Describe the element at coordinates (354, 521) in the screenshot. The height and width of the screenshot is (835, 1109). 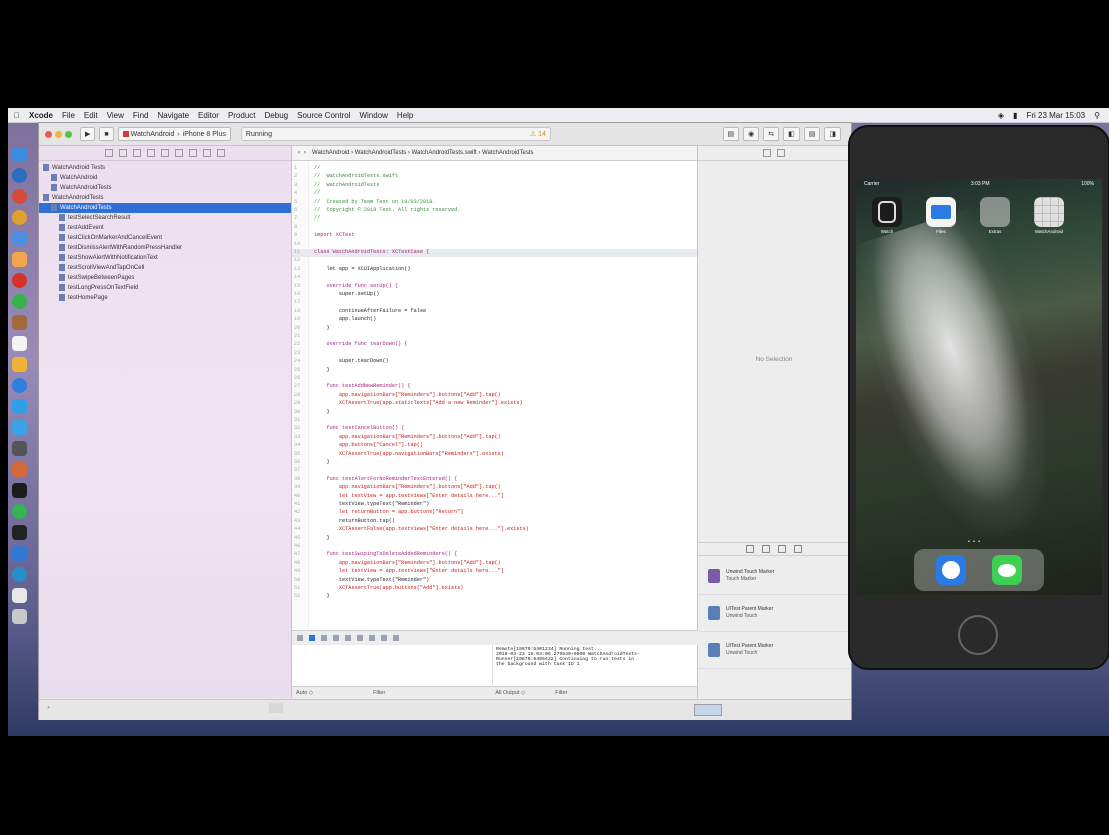
I see `code-line: returnButton.tap()` at that location.